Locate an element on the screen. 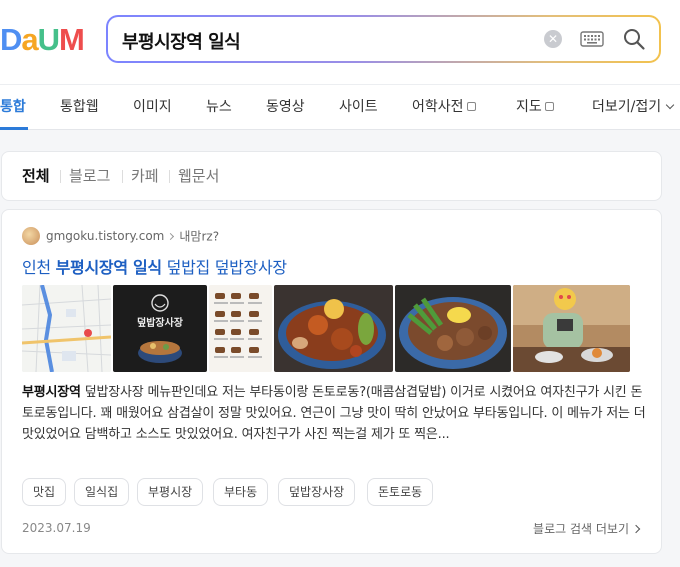  search-icon is located at coordinates (634, 39).